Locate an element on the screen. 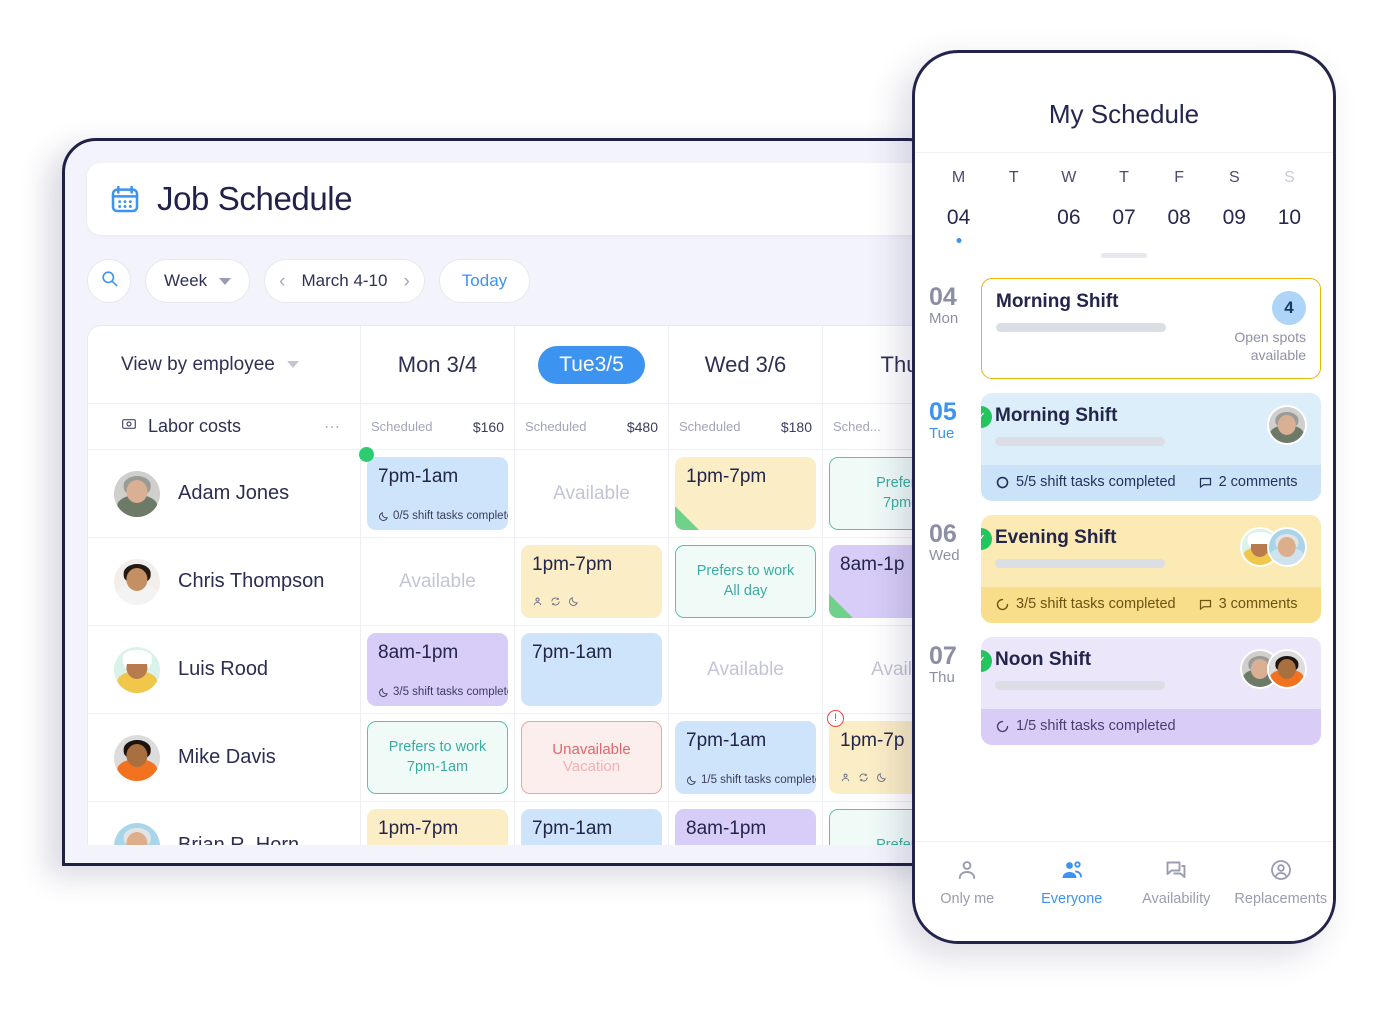 The image size is (1400, 1023). weekday-number: 08 is located at coordinates (1179, 218).